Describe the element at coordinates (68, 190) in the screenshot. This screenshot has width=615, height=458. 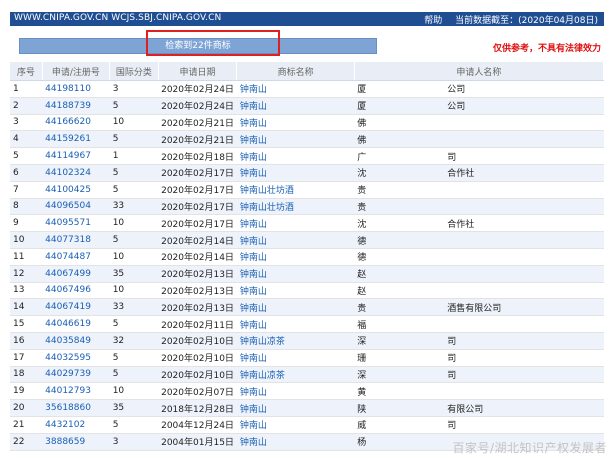
I see `reg-no-link: 44100425` at that location.